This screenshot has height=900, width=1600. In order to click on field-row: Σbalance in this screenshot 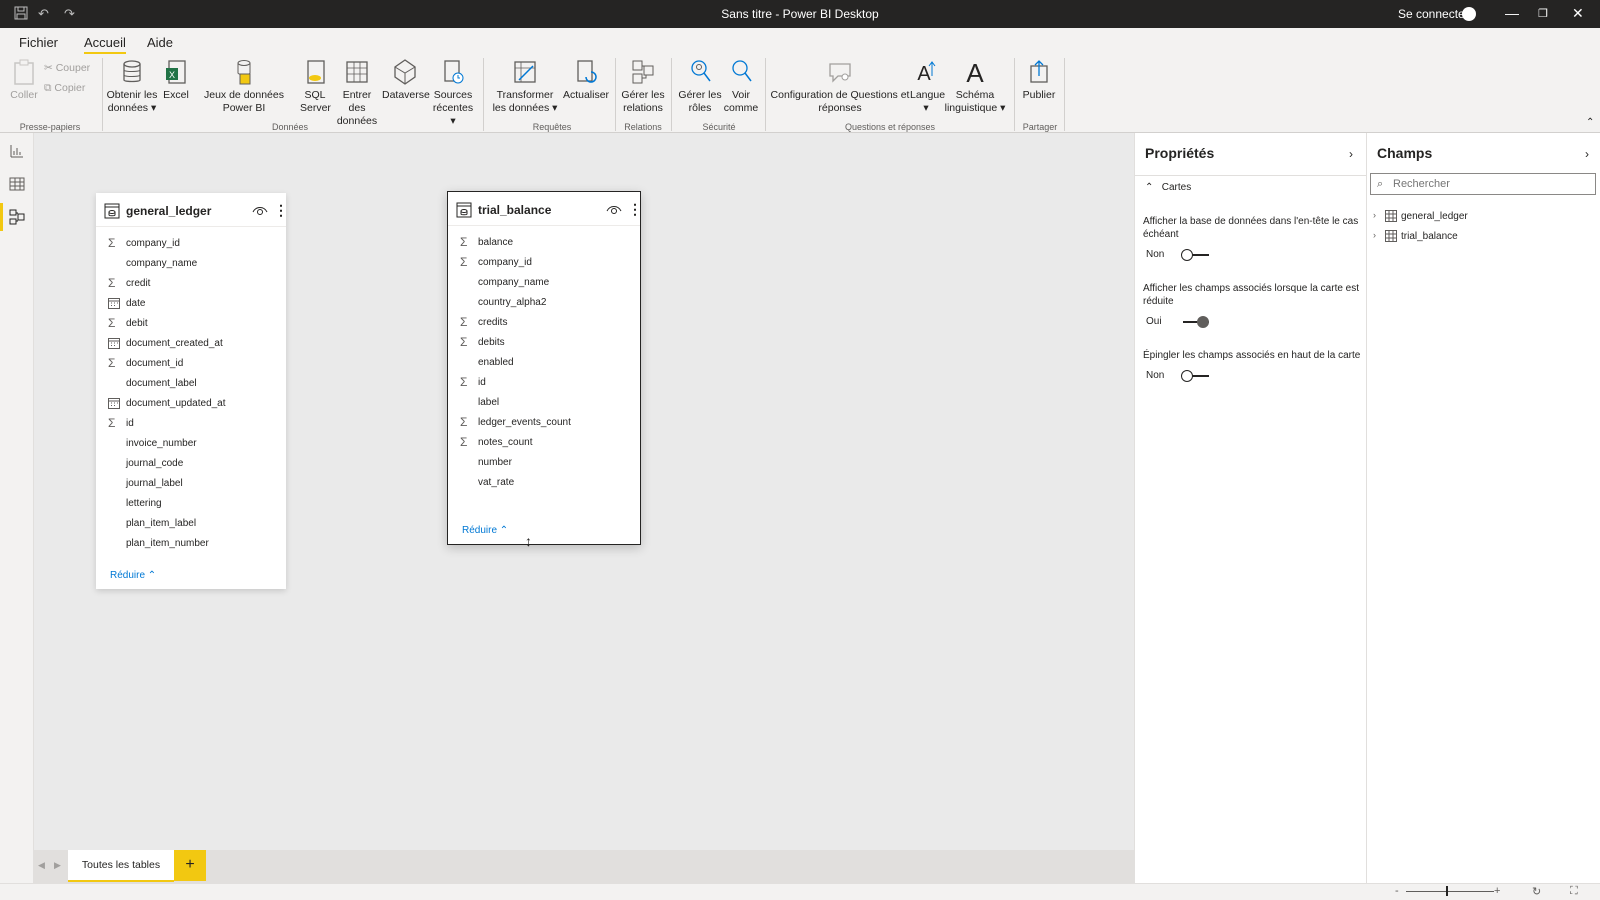, I will do `click(544, 242)`.